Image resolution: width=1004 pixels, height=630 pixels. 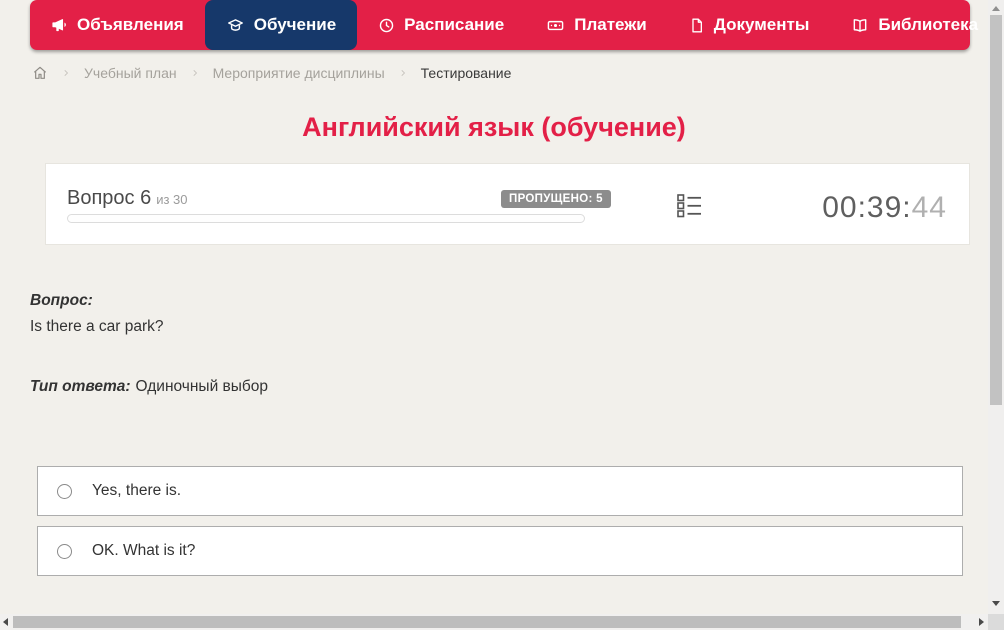 What do you see at coordinates (454, 24) in the screenshot?
I see `nav-item-label: Расписание` at bounding box center [454, 24].